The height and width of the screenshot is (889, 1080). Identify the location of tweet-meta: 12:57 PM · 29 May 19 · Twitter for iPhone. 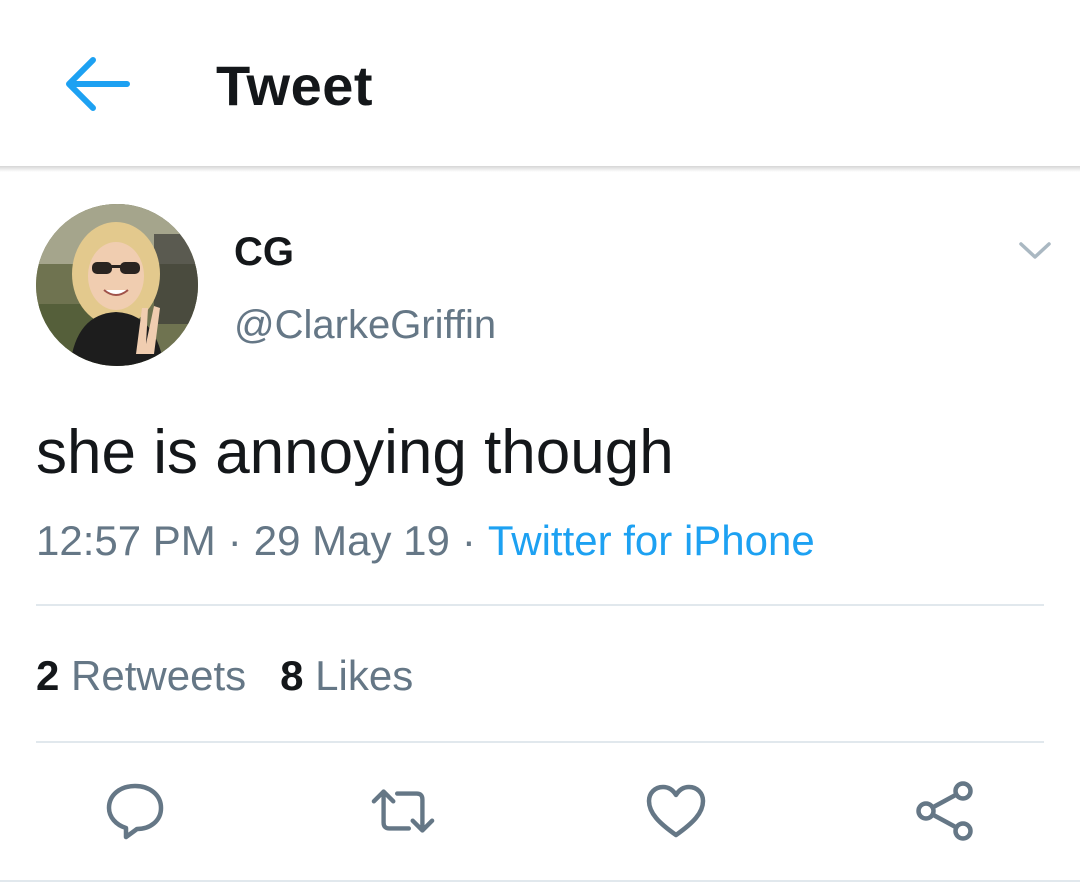
(425, 541).